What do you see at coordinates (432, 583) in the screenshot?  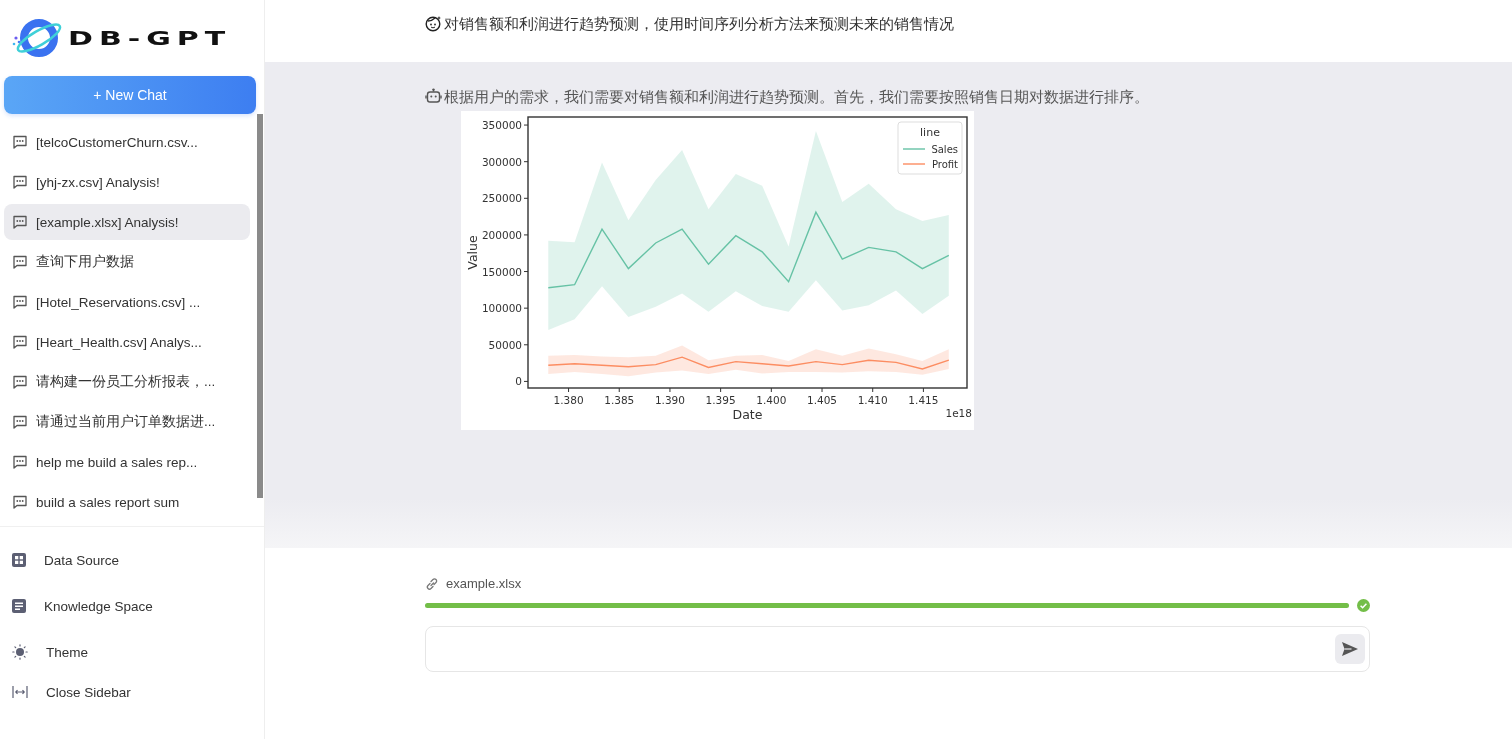 I see `link-icon` at bounding box center [432, 583].